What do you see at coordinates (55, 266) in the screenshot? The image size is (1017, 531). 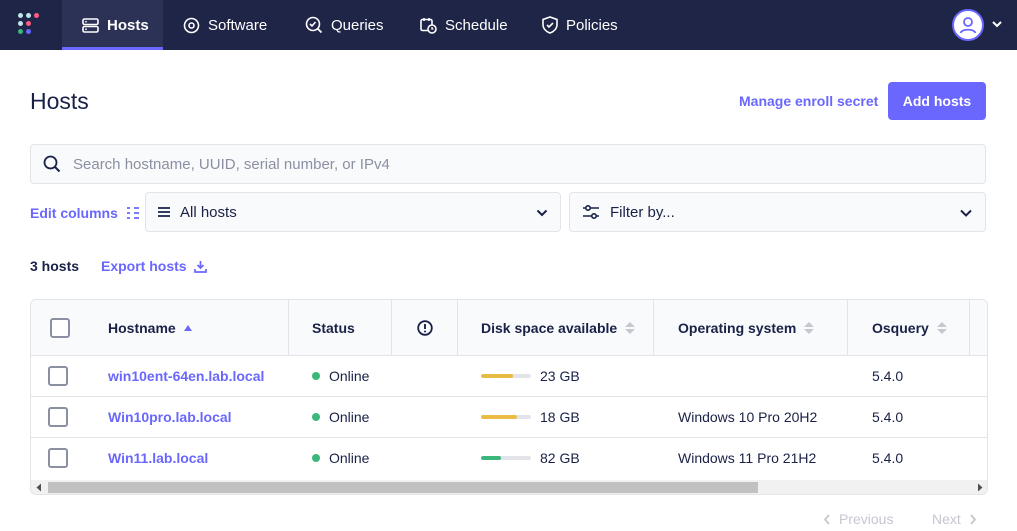 I see `host-count: 3 hosts` at bounding box center [55, 266].